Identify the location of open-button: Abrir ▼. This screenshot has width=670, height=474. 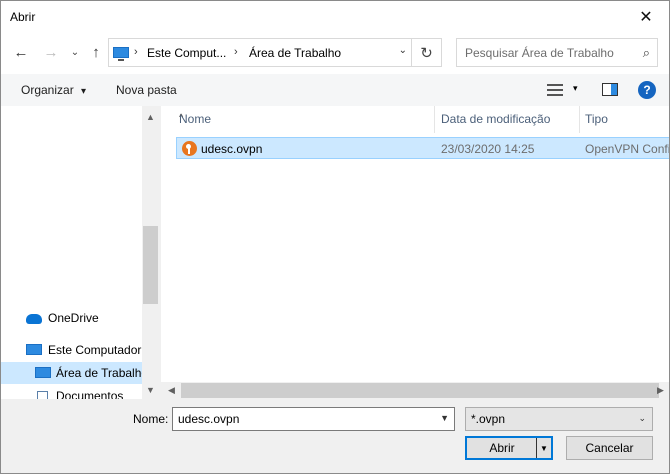
(509, 448).